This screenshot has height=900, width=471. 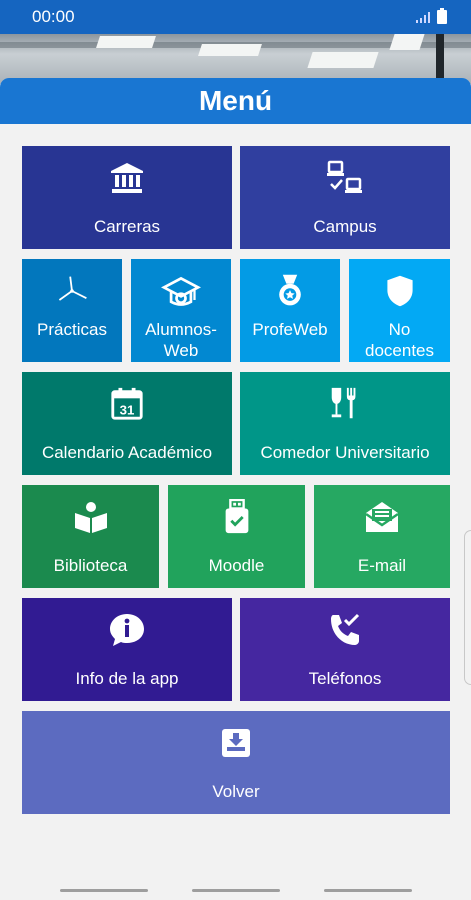 I want to click on nav-back-button, so click(x=368, y=890).